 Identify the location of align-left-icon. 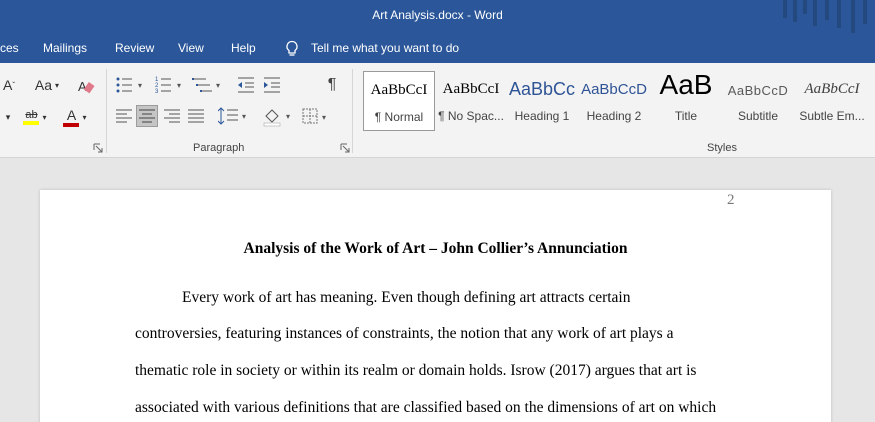
(124, 116).